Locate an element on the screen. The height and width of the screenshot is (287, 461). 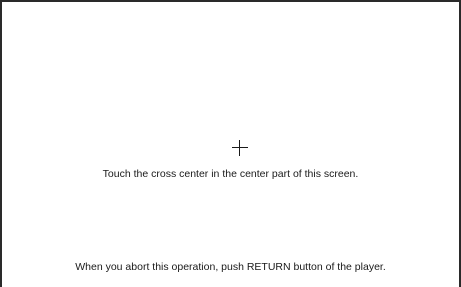
crosshair-vertical-line is located at coordinates (239, 148).